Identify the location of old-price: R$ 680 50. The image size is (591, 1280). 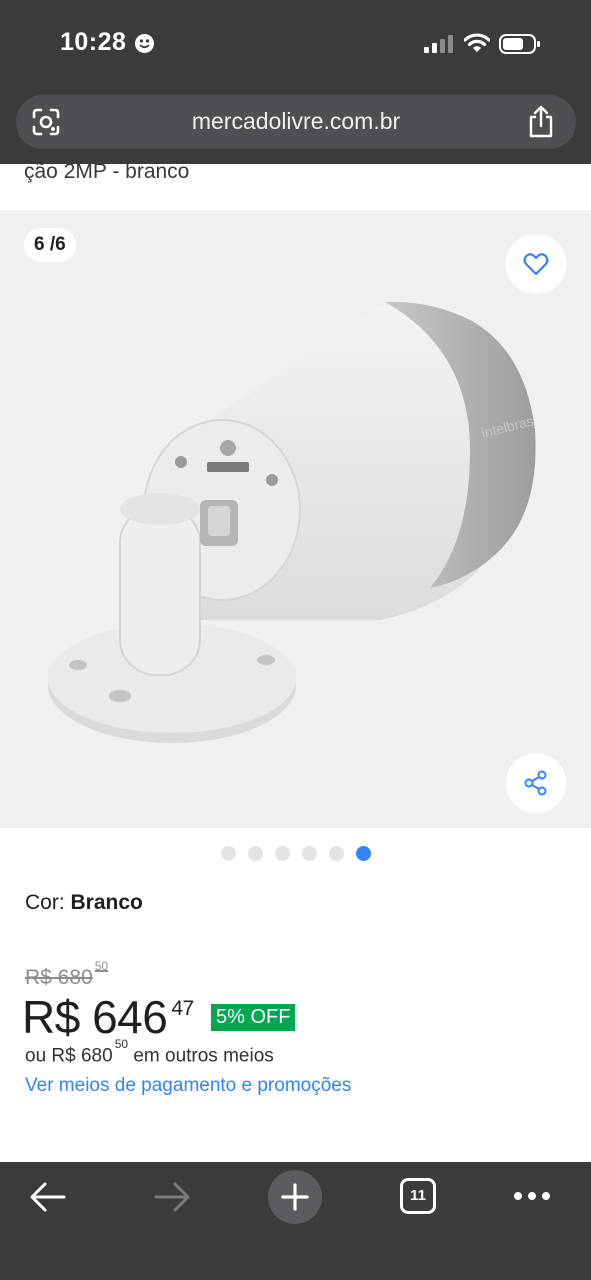
(66, 974).